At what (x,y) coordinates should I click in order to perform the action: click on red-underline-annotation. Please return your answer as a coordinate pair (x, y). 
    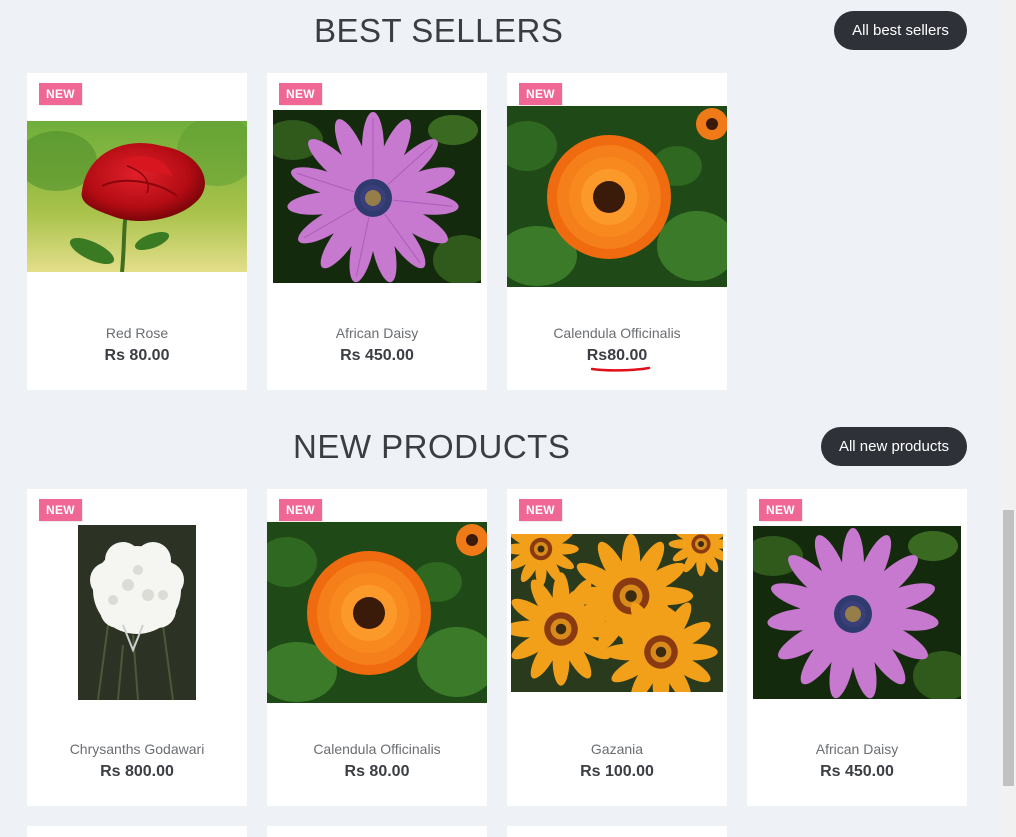
    Looking at the image, I should click on (621, 369).